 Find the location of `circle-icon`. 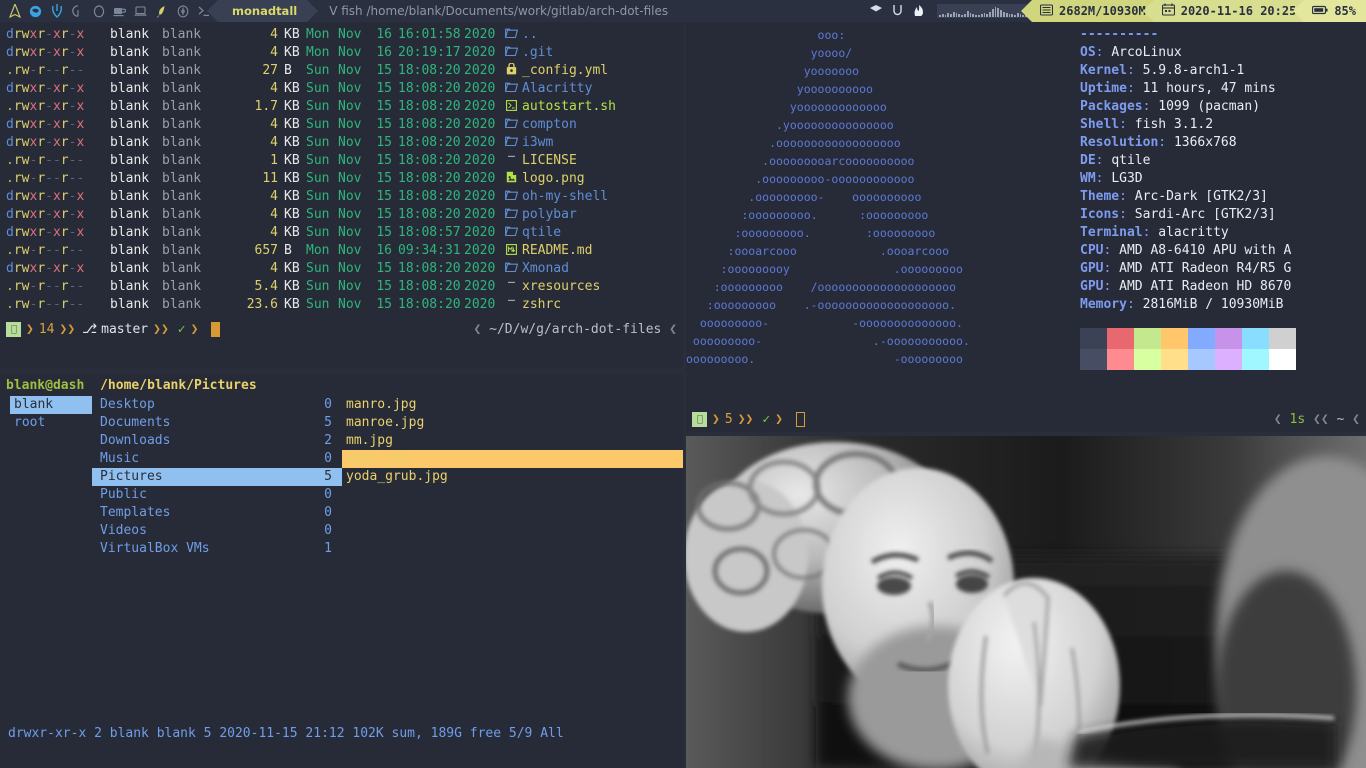

circle-icon is located at coordinates (98, 11).